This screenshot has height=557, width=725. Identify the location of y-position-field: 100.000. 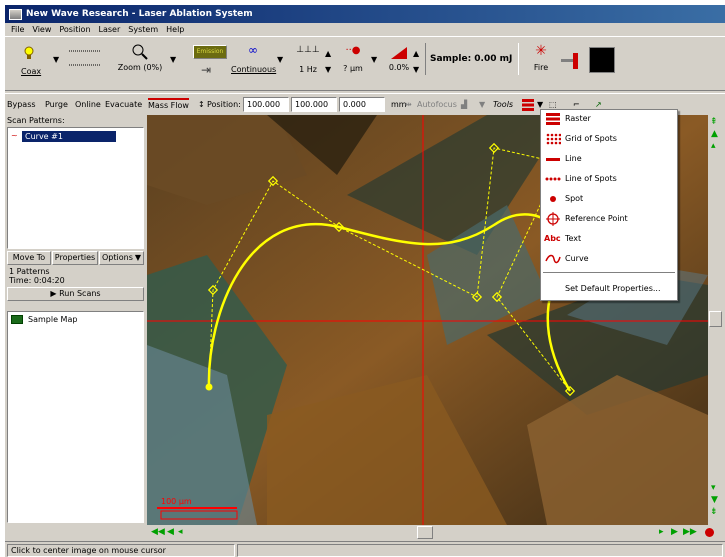
(314, 104).